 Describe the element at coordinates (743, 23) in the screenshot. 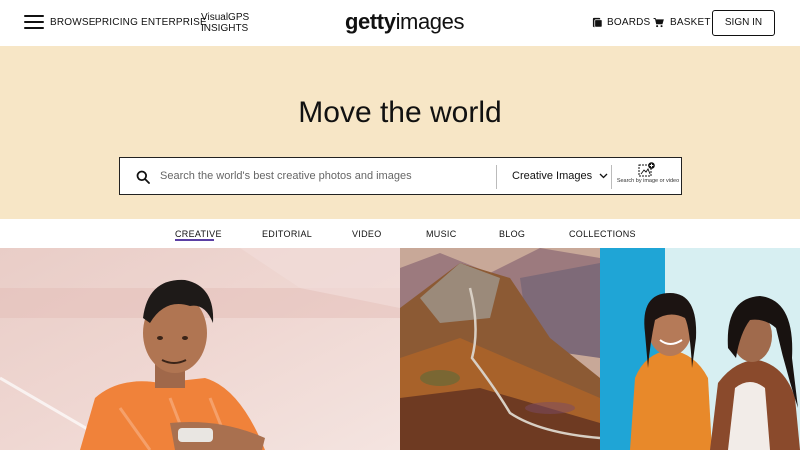

I see `sign-in-button: SIGN IN` at that location.